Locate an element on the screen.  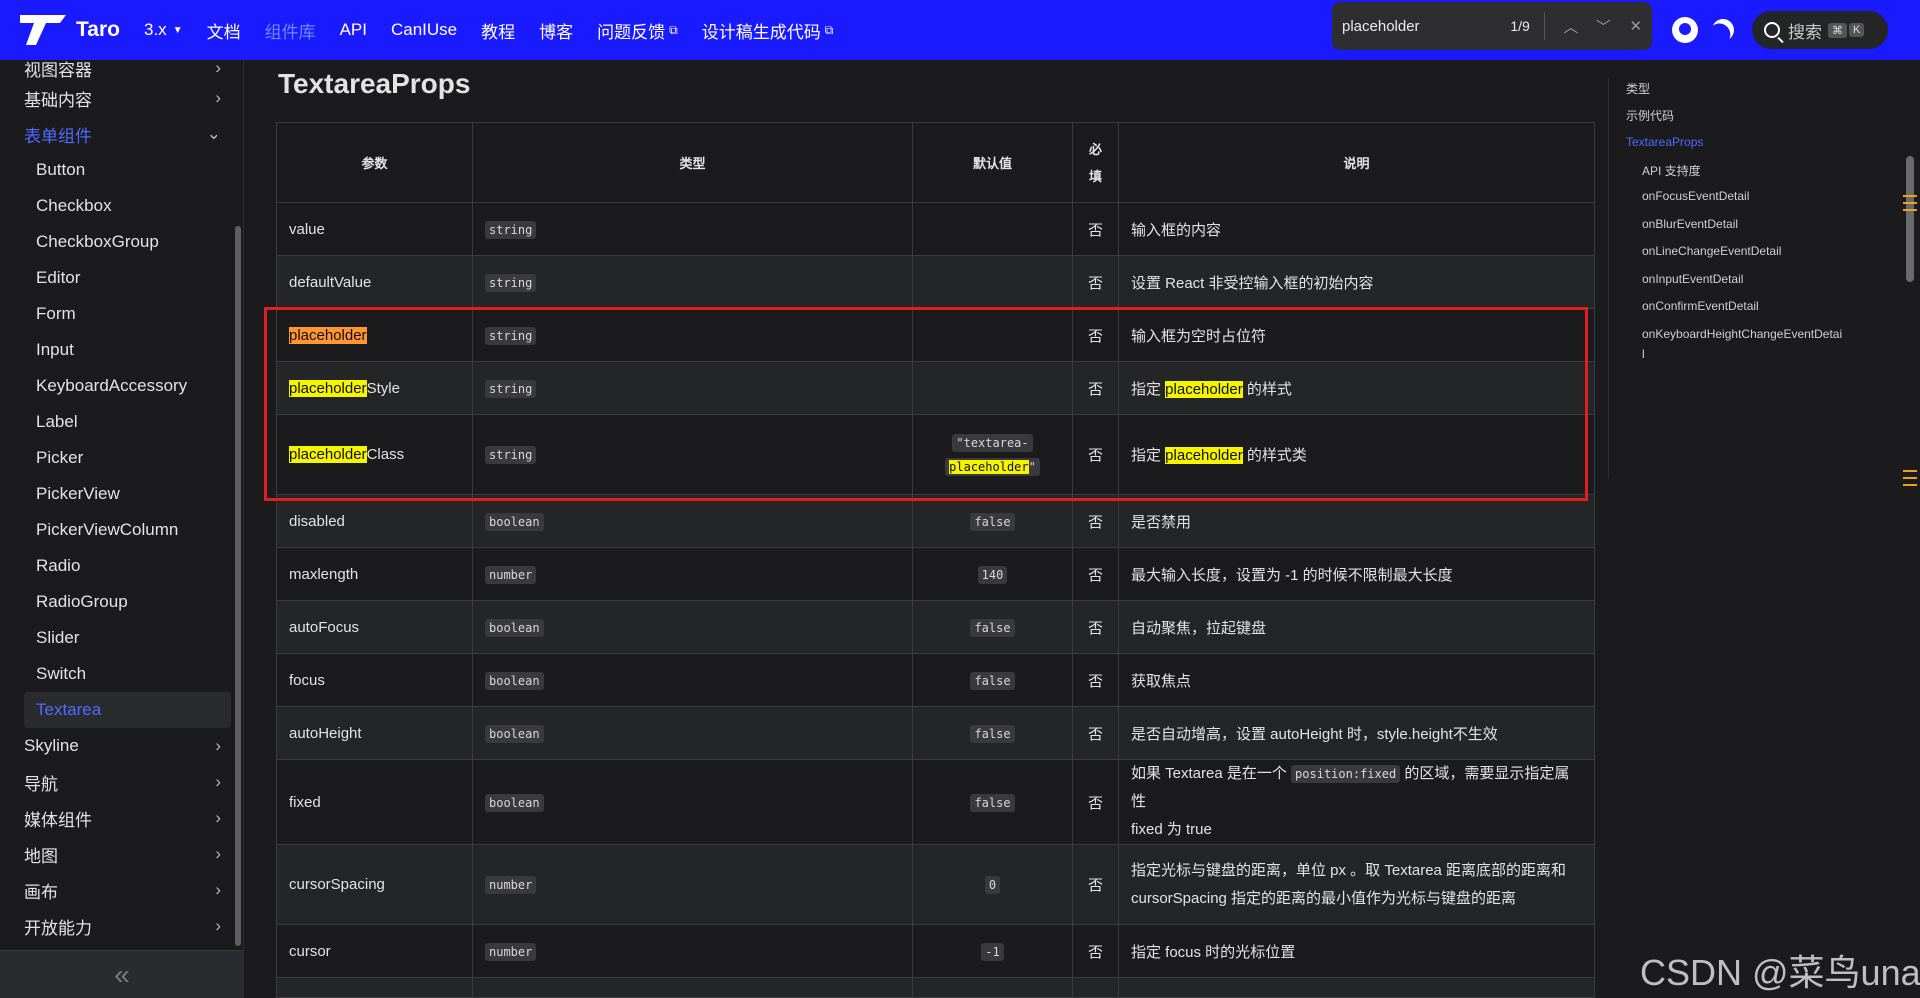
collapse-sidebar-button: « is located at coordinates (122, 974).